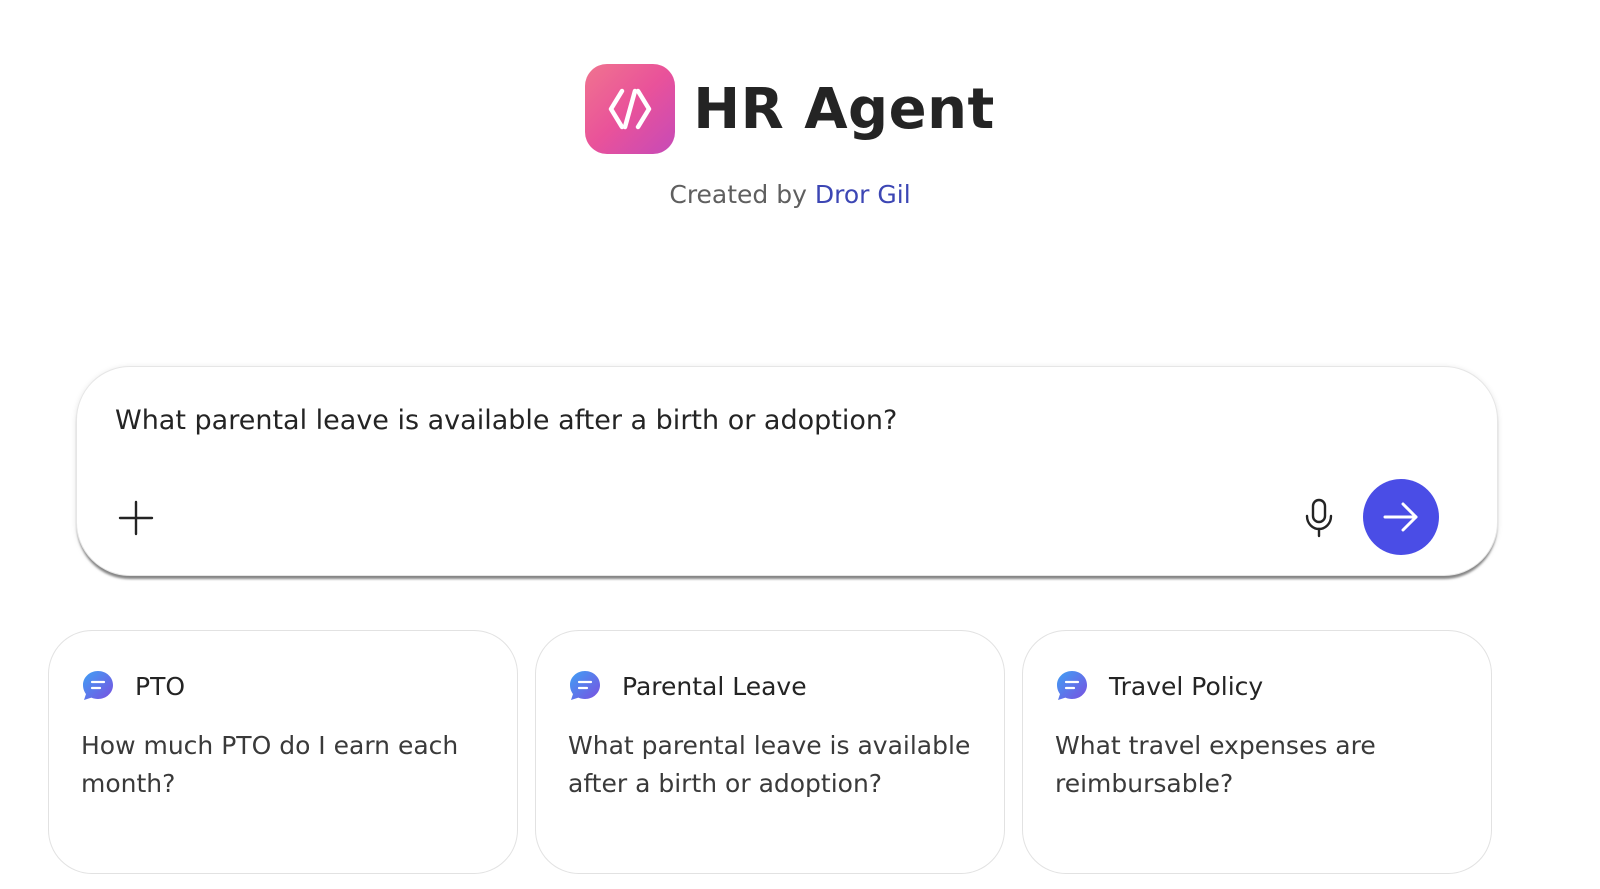 Image resolution: width=1600 pixels, height=889 pixels. I want to click on byline: Created by Dror Gil, so click(790, 194).